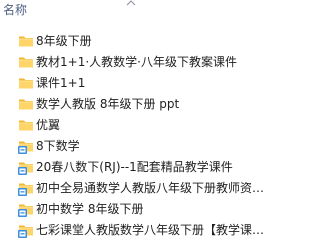 This screenshot has width=320, height=250. What do you see at coordinates (135, 83) in the screenshot?
I see `file-row: 课件1+1` at bounding box center [135, 83].